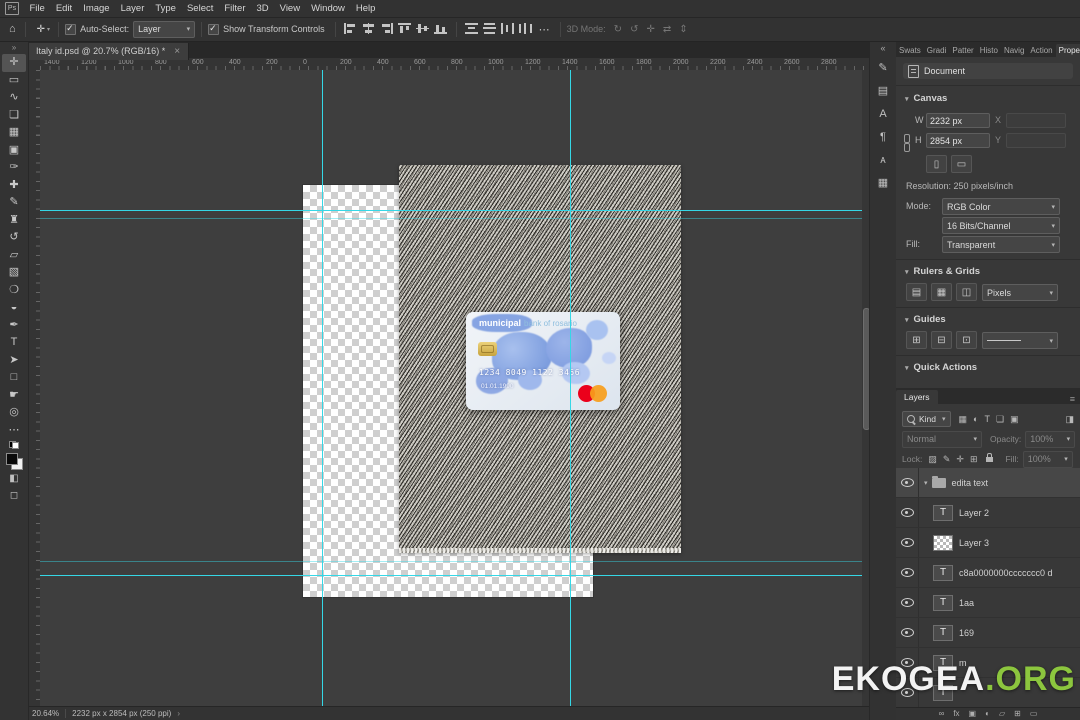  I want to click on filter-adjustment-icon: ◐, so click(975, 419).